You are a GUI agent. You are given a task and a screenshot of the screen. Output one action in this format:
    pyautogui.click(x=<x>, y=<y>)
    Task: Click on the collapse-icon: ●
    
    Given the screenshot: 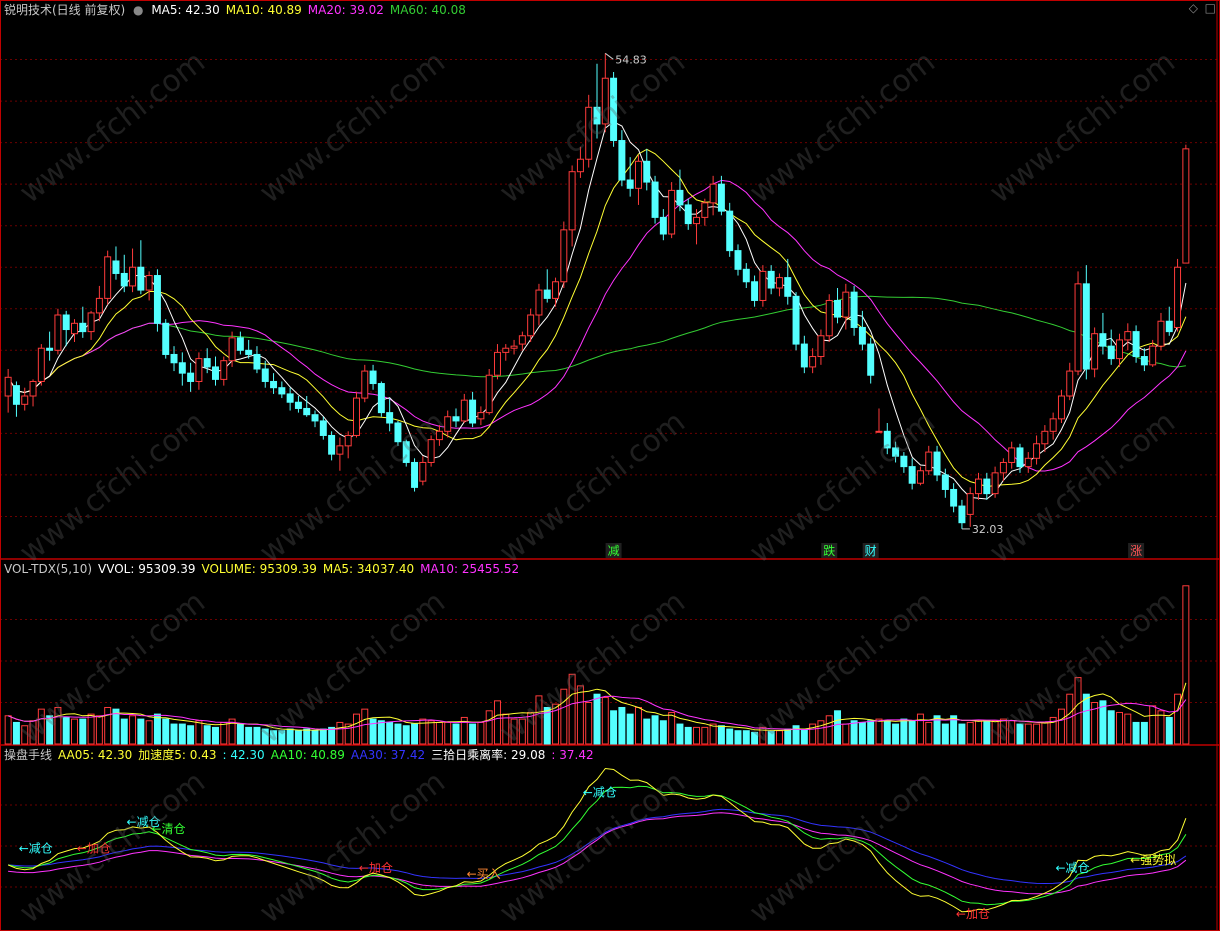 What is the action you would take?
    pyautogui.click(x=138, y=10)
    